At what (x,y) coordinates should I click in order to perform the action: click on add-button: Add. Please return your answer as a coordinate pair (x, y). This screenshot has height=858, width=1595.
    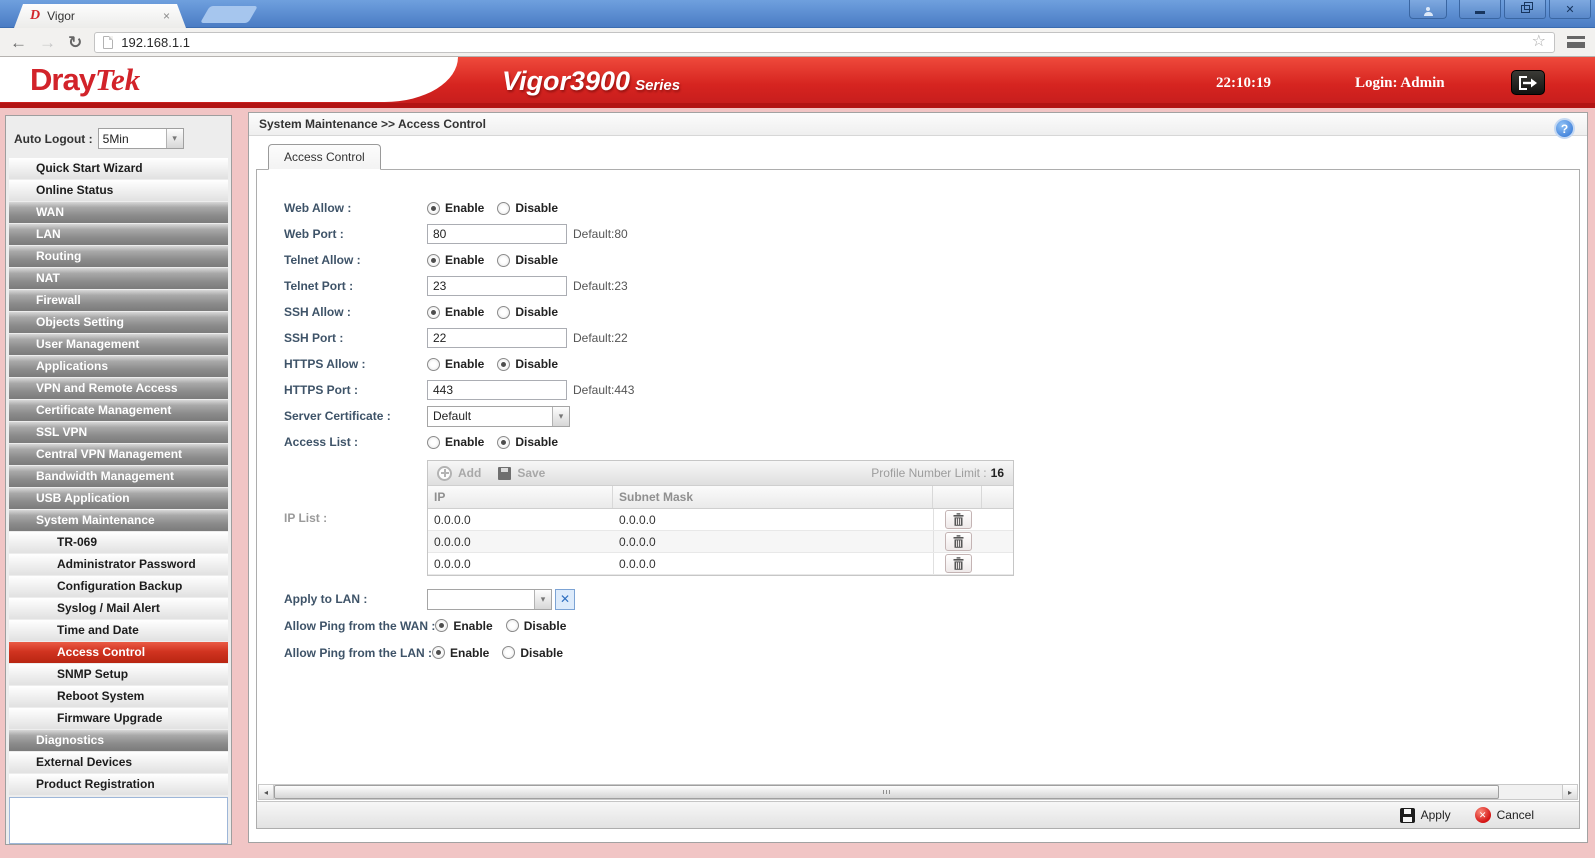
    Looking at the image, I should click on (459, 473).